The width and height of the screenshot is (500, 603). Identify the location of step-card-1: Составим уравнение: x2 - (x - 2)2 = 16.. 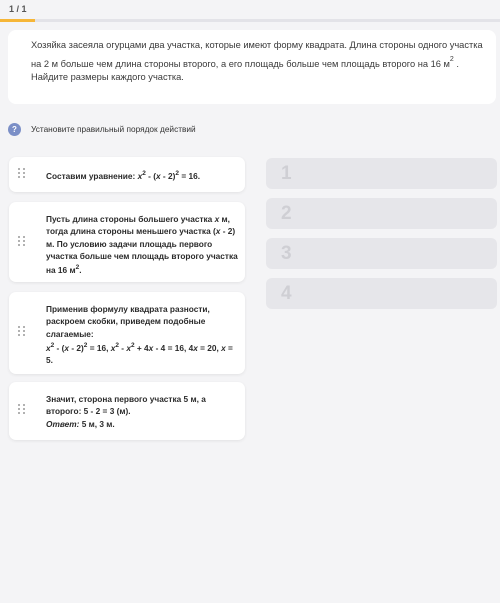
(127, 174).